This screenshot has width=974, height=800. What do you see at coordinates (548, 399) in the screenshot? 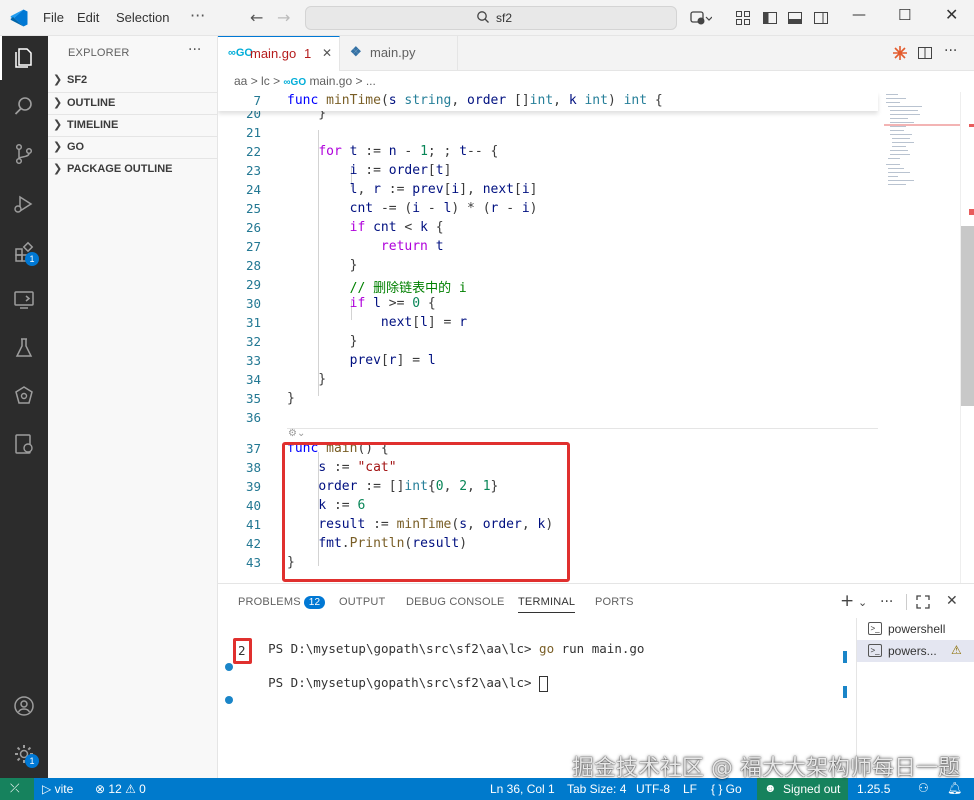
I see `code-line: 35}` at bounding box center [548, 399].